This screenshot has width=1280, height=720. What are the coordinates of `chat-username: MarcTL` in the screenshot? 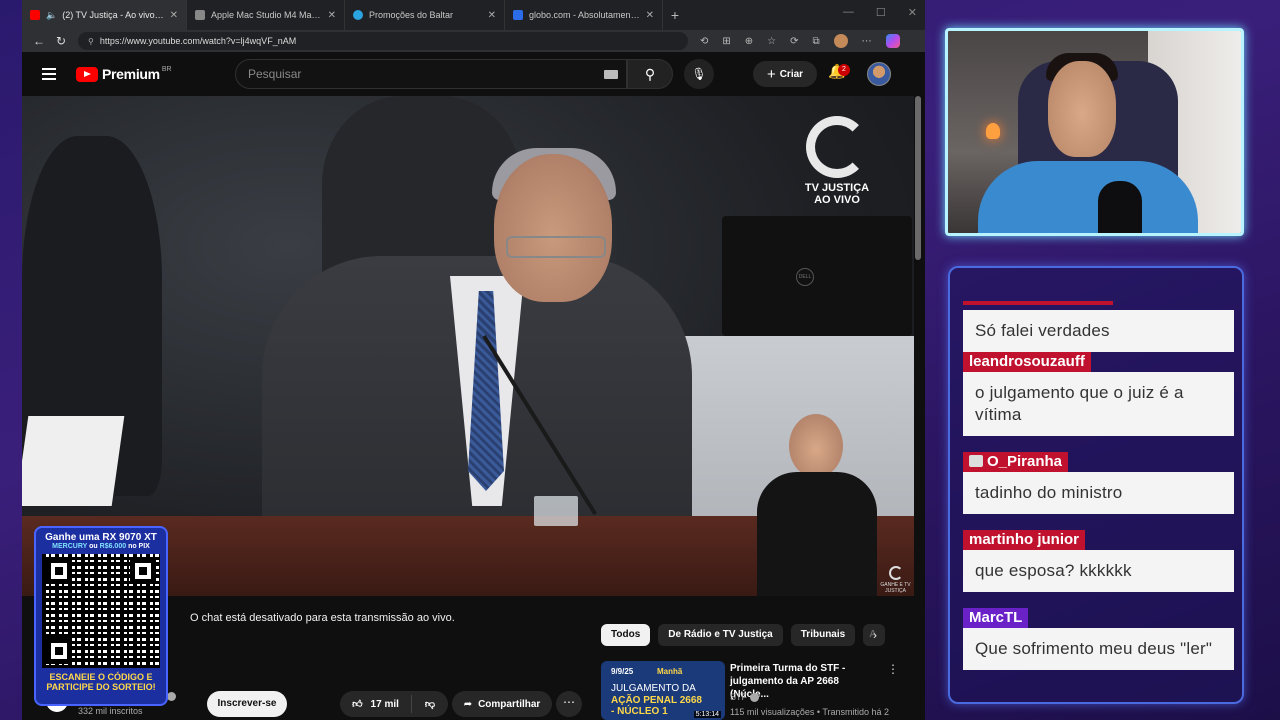 It's located at (996, 618).